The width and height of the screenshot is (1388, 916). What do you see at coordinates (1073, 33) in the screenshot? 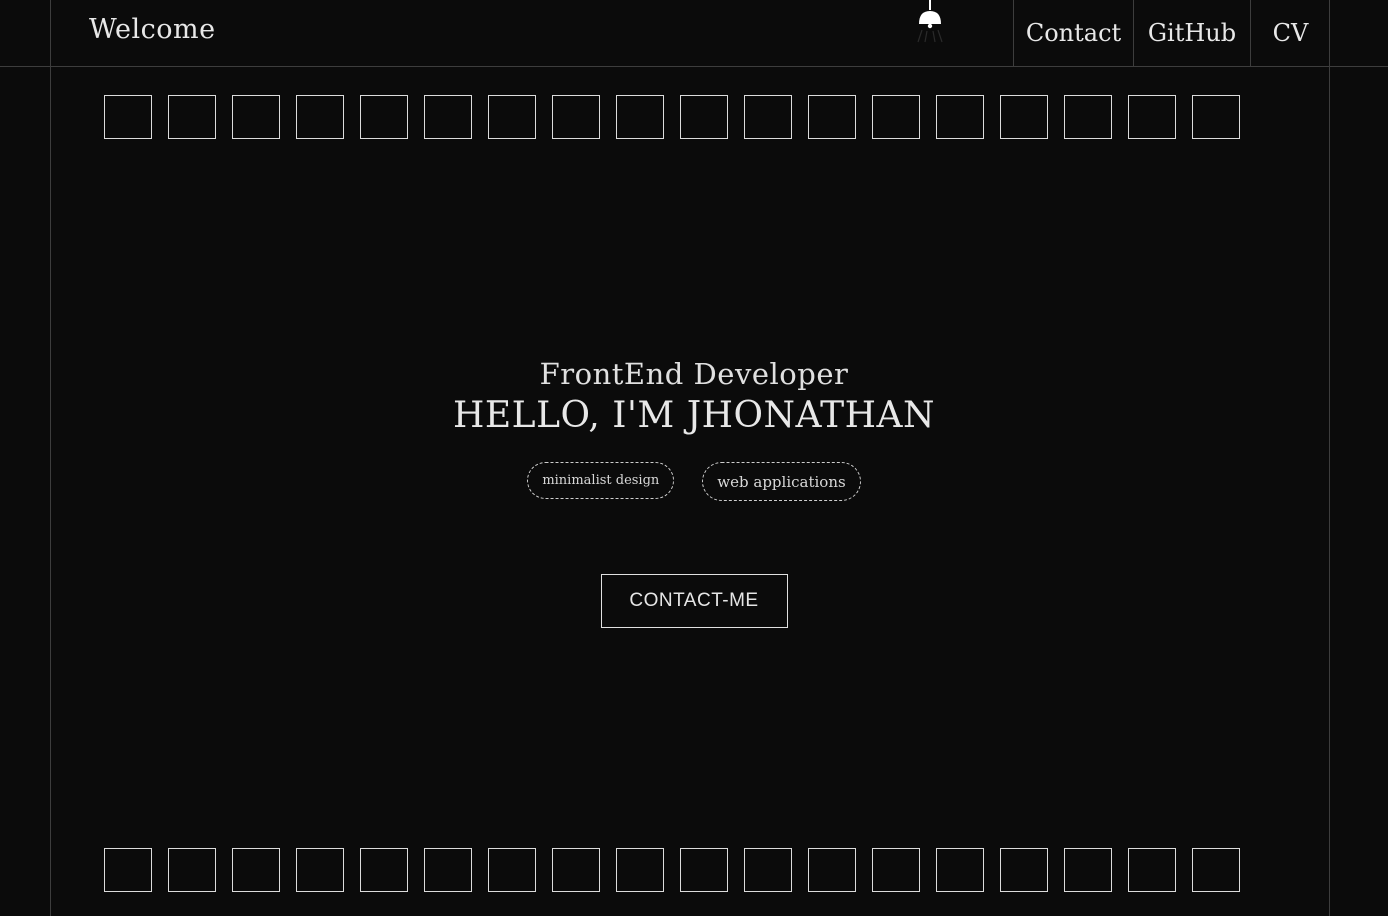
I see `nav-contact-link: Contact` at bounding box center [1073, 33].